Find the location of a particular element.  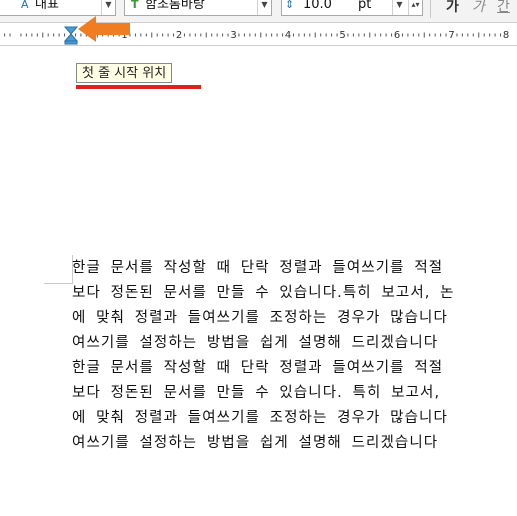

font-size-value: 10.0 is located at coordinates (317, 6).